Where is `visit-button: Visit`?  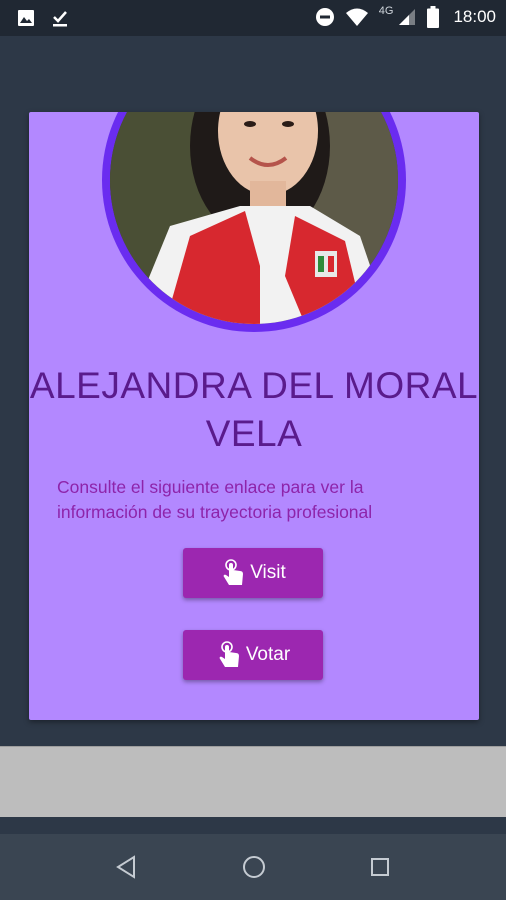
visit-button: Visit is located at coordinates (253, 573).